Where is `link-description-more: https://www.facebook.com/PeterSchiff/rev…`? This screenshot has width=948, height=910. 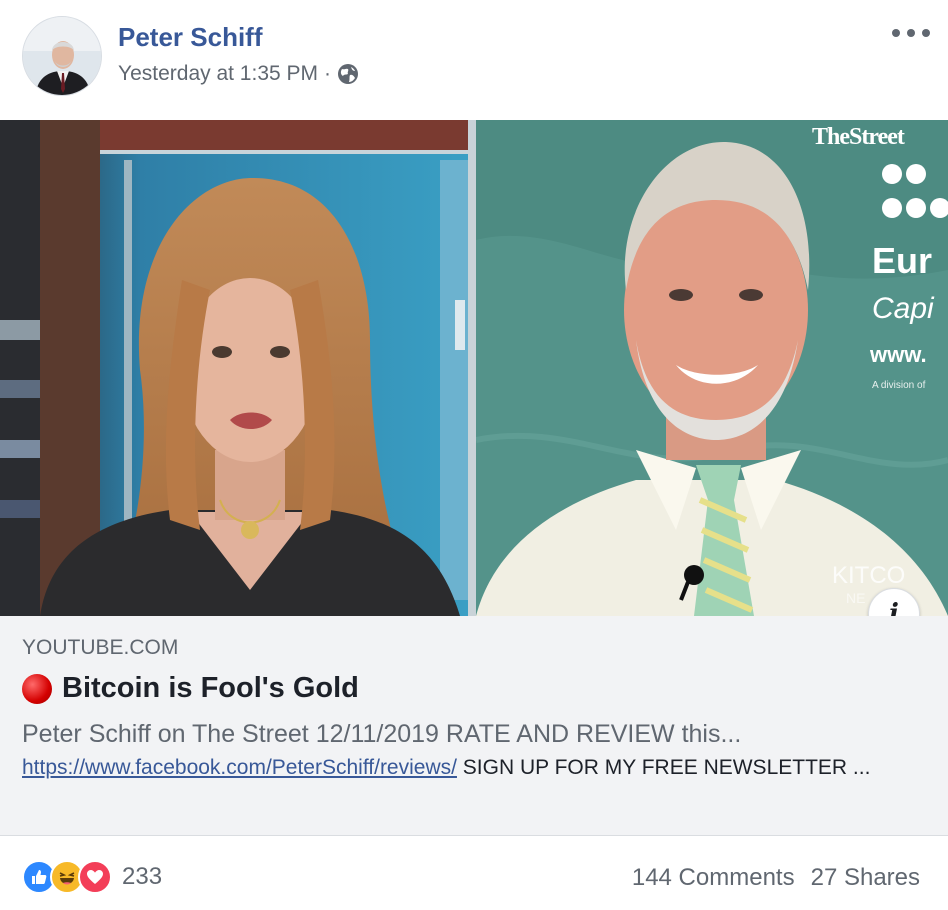 link-description-more: https://www.facebook.com/PeterSchiff/rev… is located at coordinates (472, 768).